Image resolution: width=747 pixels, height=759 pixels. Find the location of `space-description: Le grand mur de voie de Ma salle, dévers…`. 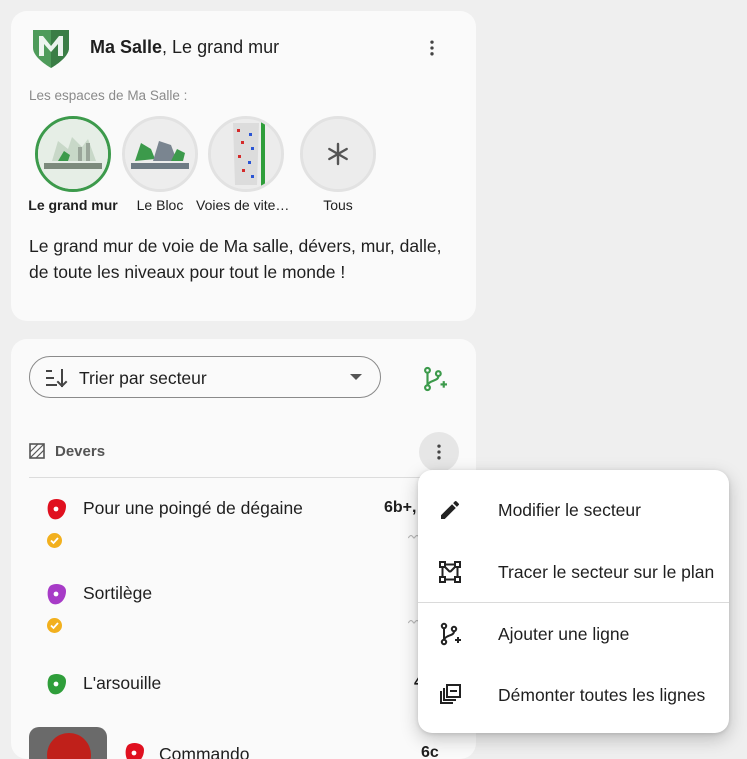

space-description: Le grand mur de voie de Ma salle, dévers… is located at coordinates (235, 259).